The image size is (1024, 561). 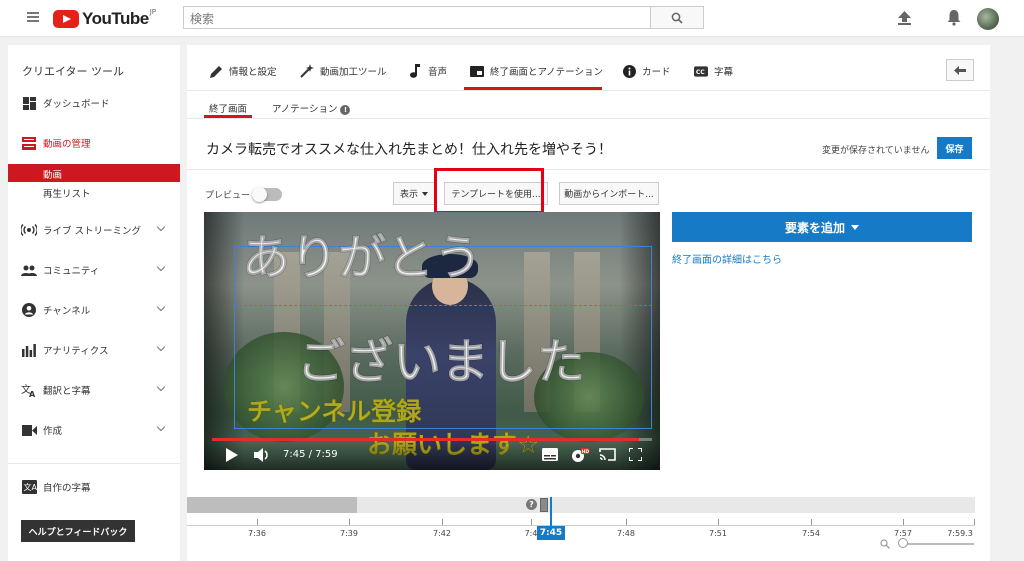 What do you see at coordinates (432, 439) in the screenshot?
I see `video-progress-bar` at bounding box center [432, 439].